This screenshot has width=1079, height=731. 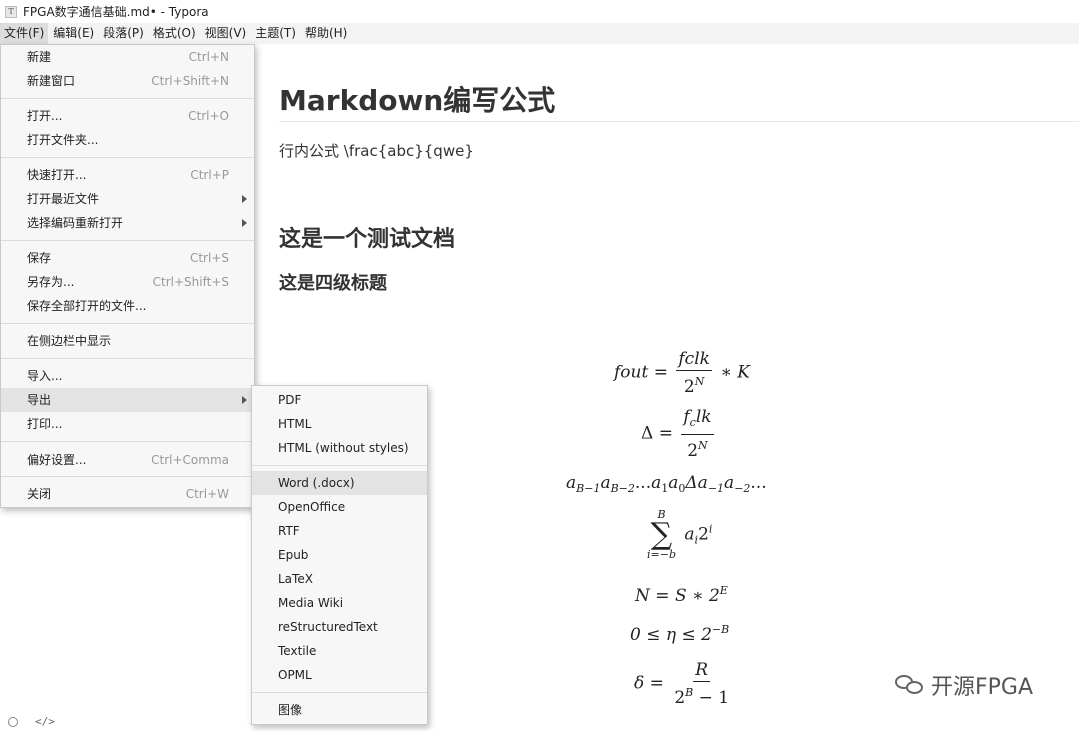 I want to click on file-menu-reopen-encoding: 选择编码重新打开, so click(x=127, y=223).